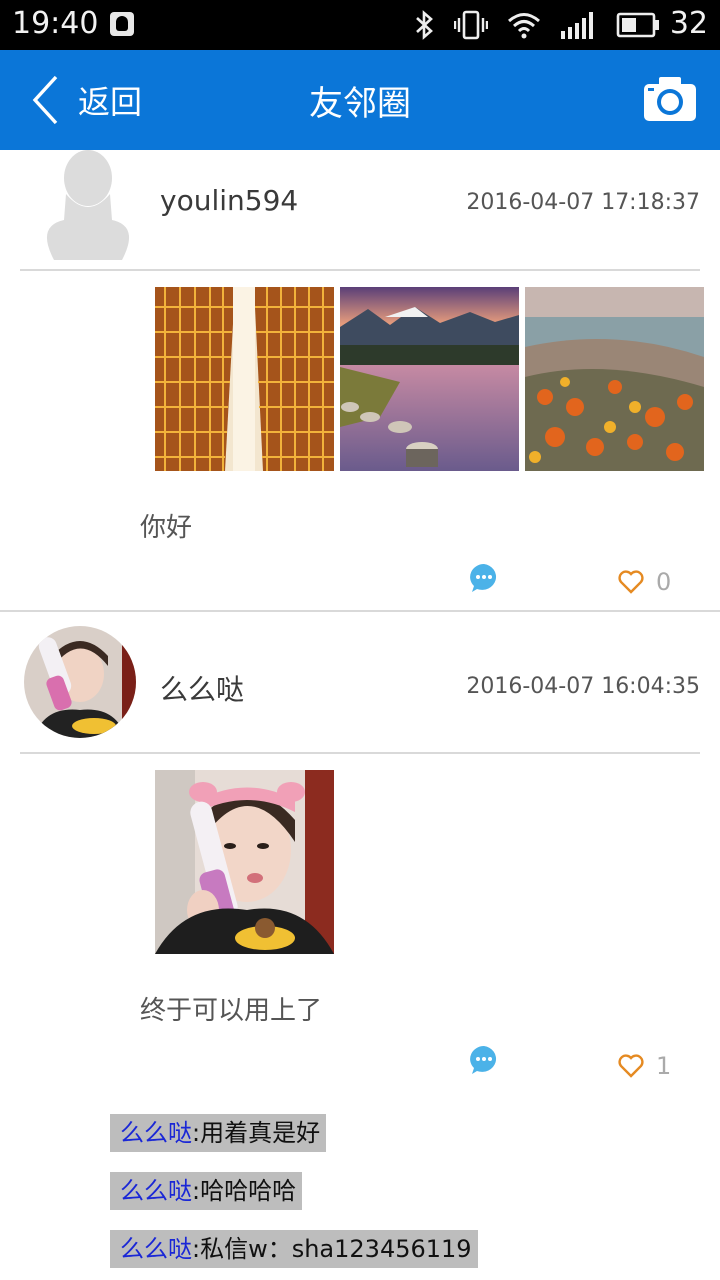  Describe the element at coordinates (664, 582) in the screenshot. I see `like-count: 0` at that location.